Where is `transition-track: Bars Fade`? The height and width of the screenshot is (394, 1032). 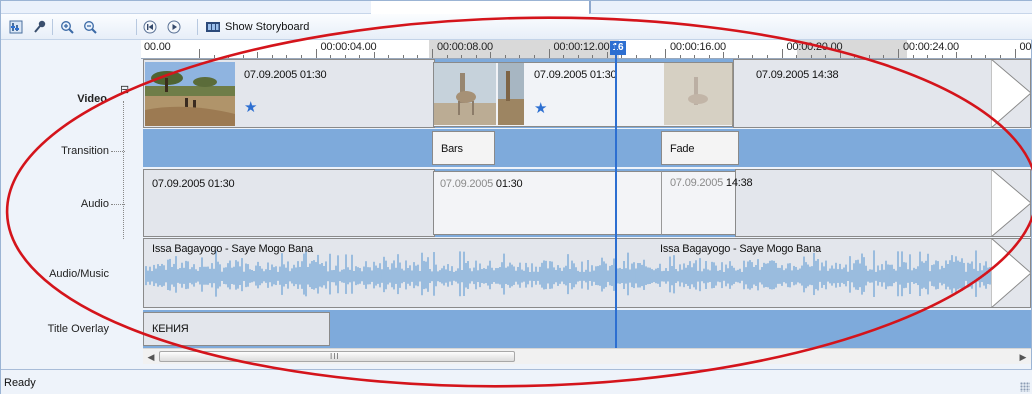 transition-track: Bars Fade is located at coordinates (587, 148).